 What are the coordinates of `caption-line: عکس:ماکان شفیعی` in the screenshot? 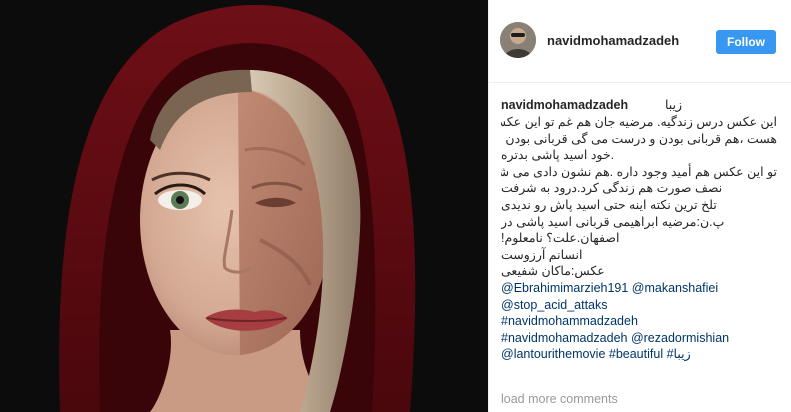 It's located at (553, 271).